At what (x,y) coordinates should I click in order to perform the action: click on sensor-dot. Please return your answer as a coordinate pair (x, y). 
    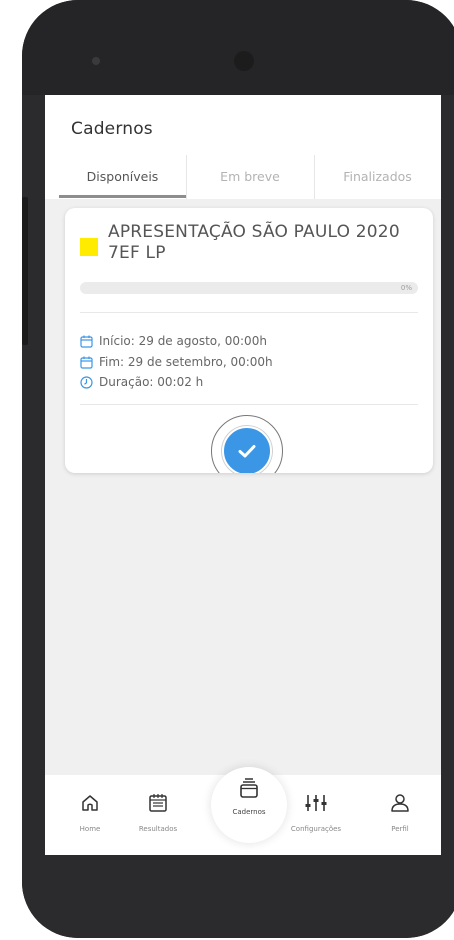
    Looking at the image, I should click on (96, 61).